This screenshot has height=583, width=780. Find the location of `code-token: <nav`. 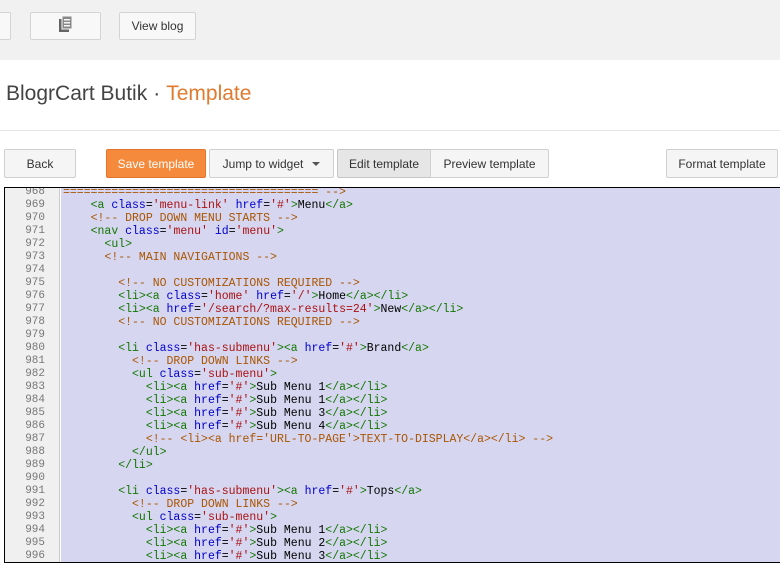

code-token: <nav is located at coordinates (108, 231).